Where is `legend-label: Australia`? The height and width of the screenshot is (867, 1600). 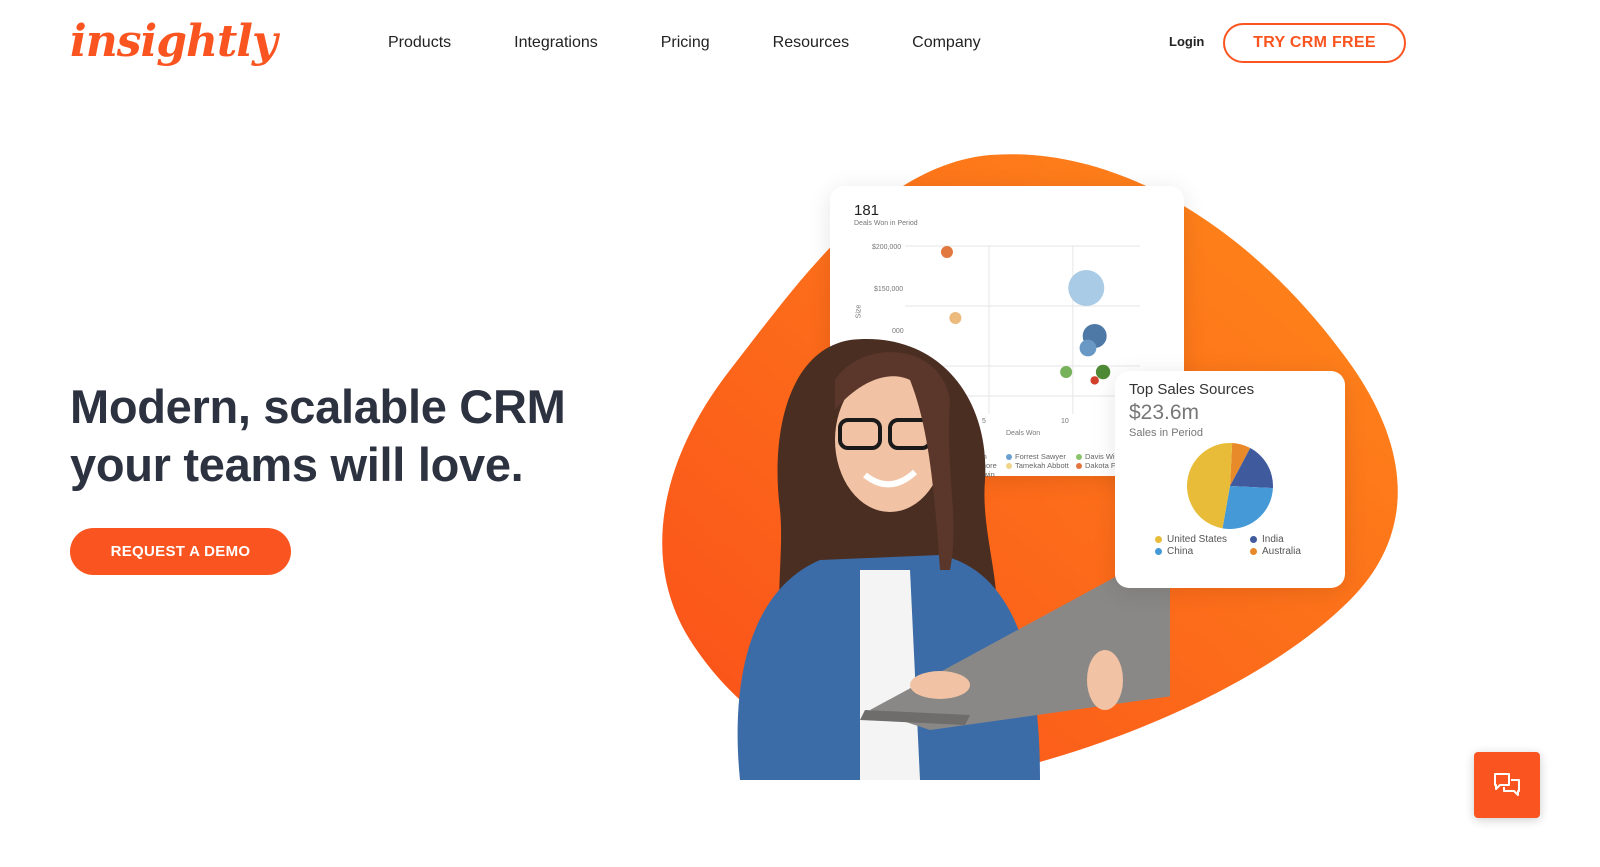 legend-label: Australia is located at coordinates (1281, 551).